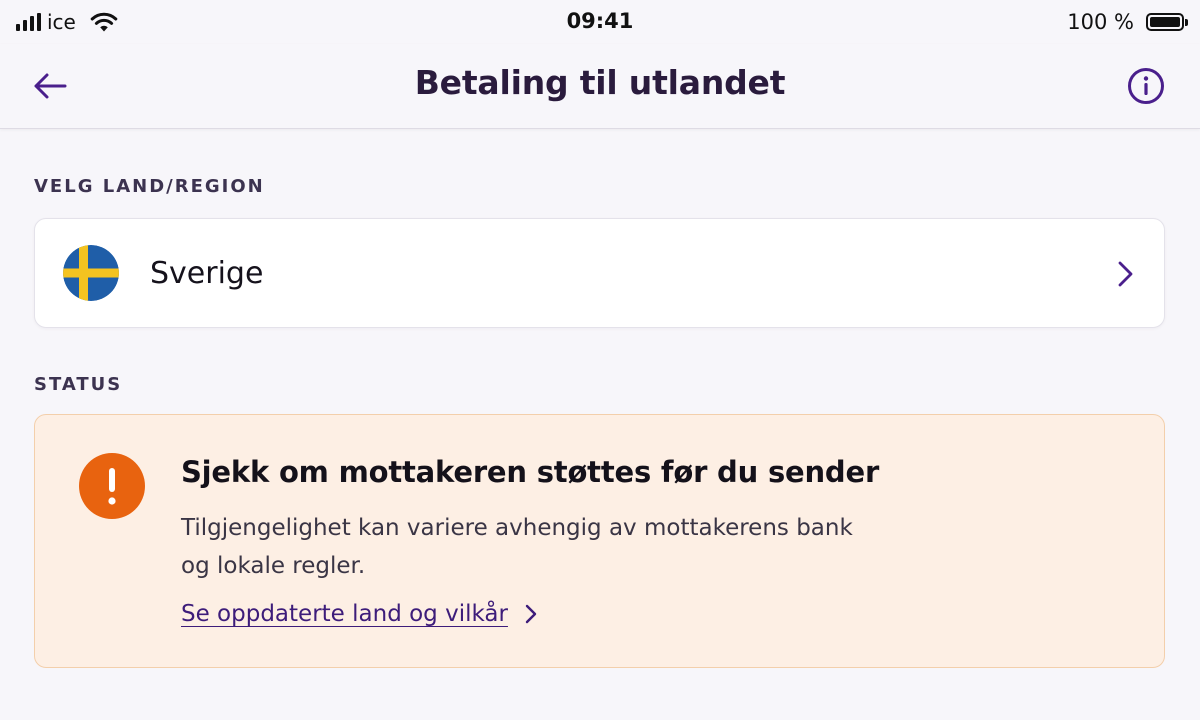 The image size is (1200, 720). I want to click on country-section-label: VELG LAND/REGION, so click(149, 186).